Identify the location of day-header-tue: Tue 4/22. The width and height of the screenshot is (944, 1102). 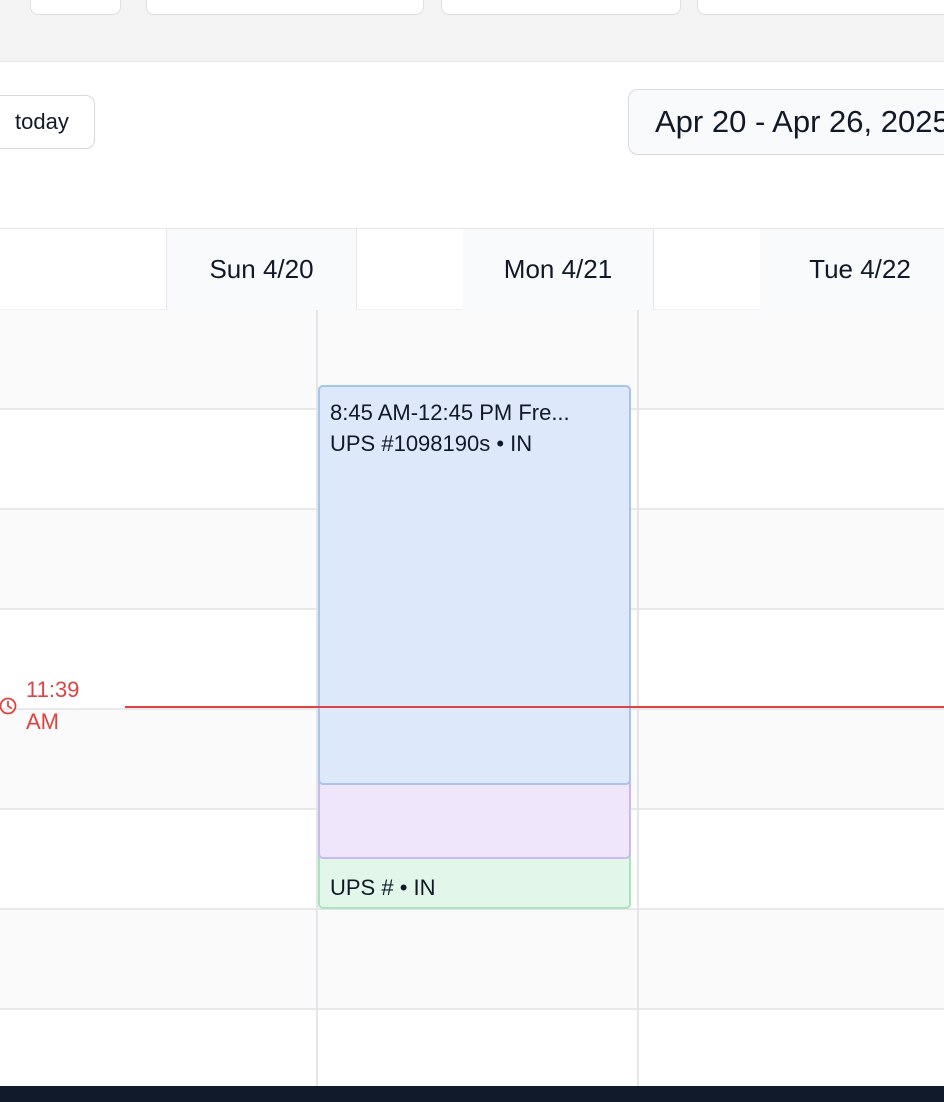
(852, 269).